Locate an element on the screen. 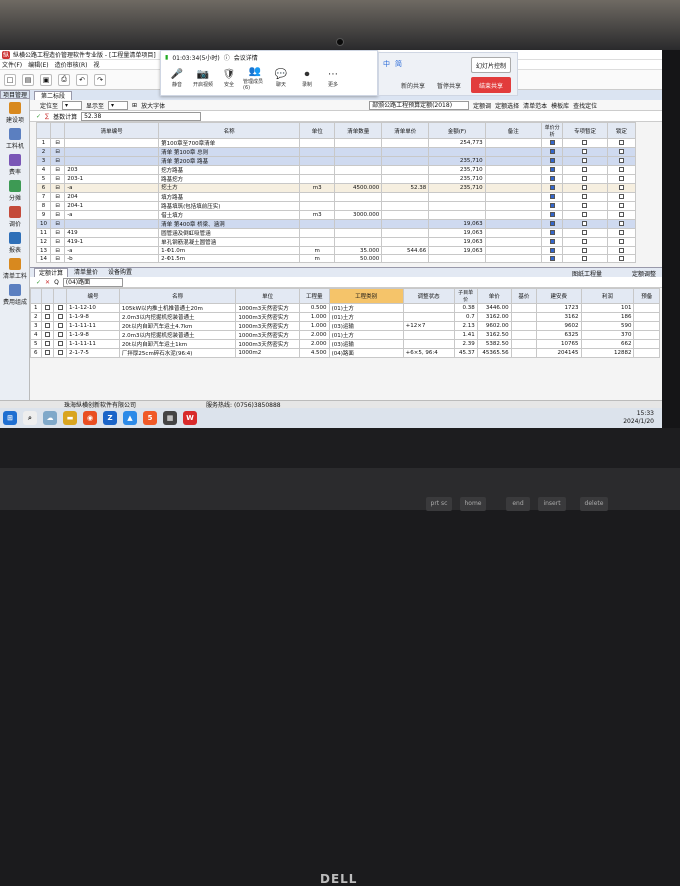 The height and width of the screenshot is (886, 680). bill-name: 挖方路基 is located at coordinates (229, 170).